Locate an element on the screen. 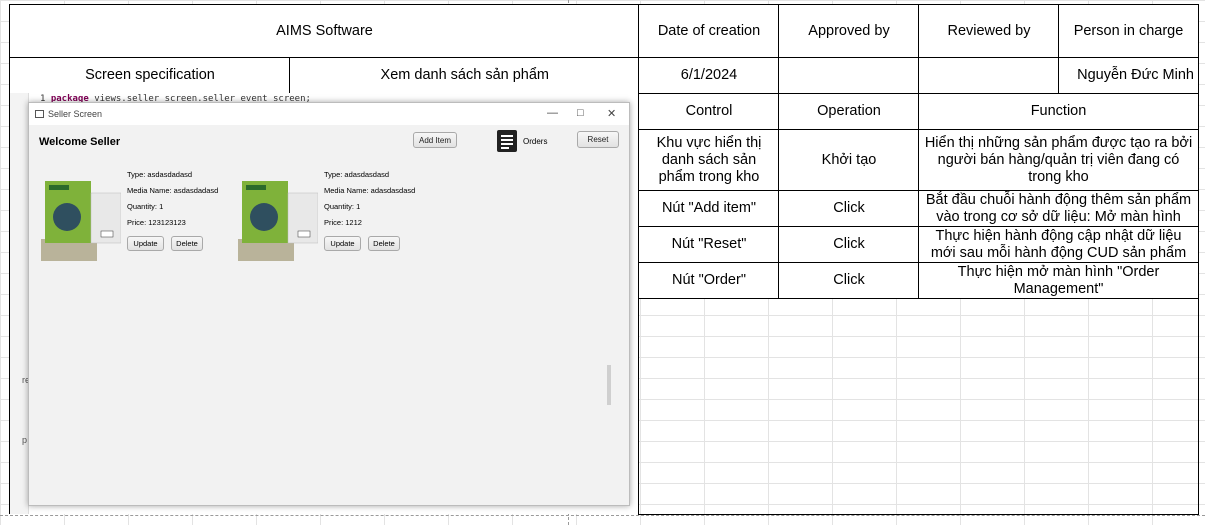 This screenshot has height=525, width=1205. product-price: Price: 1212 is located at coordinates (343, 222).